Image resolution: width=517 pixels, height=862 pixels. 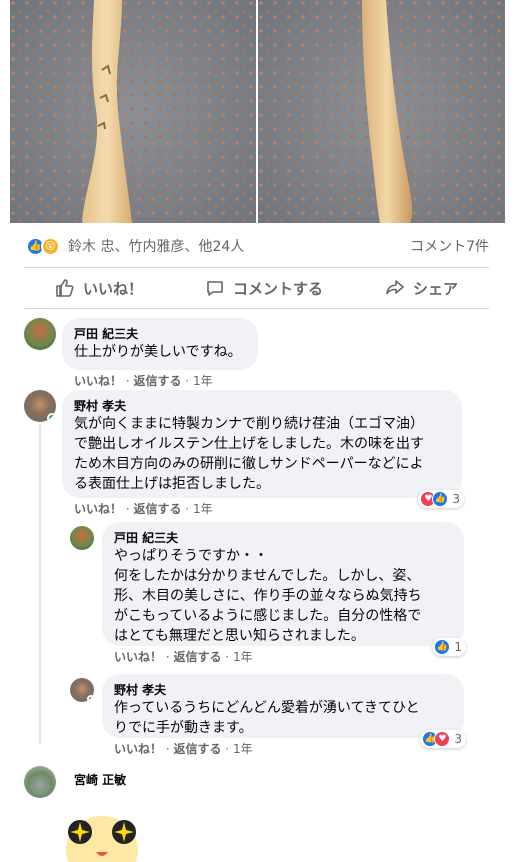 What do you see at coordinates (215, 288) in the screenshot?
I see `comment-icon` at bounding box center [215, 288].